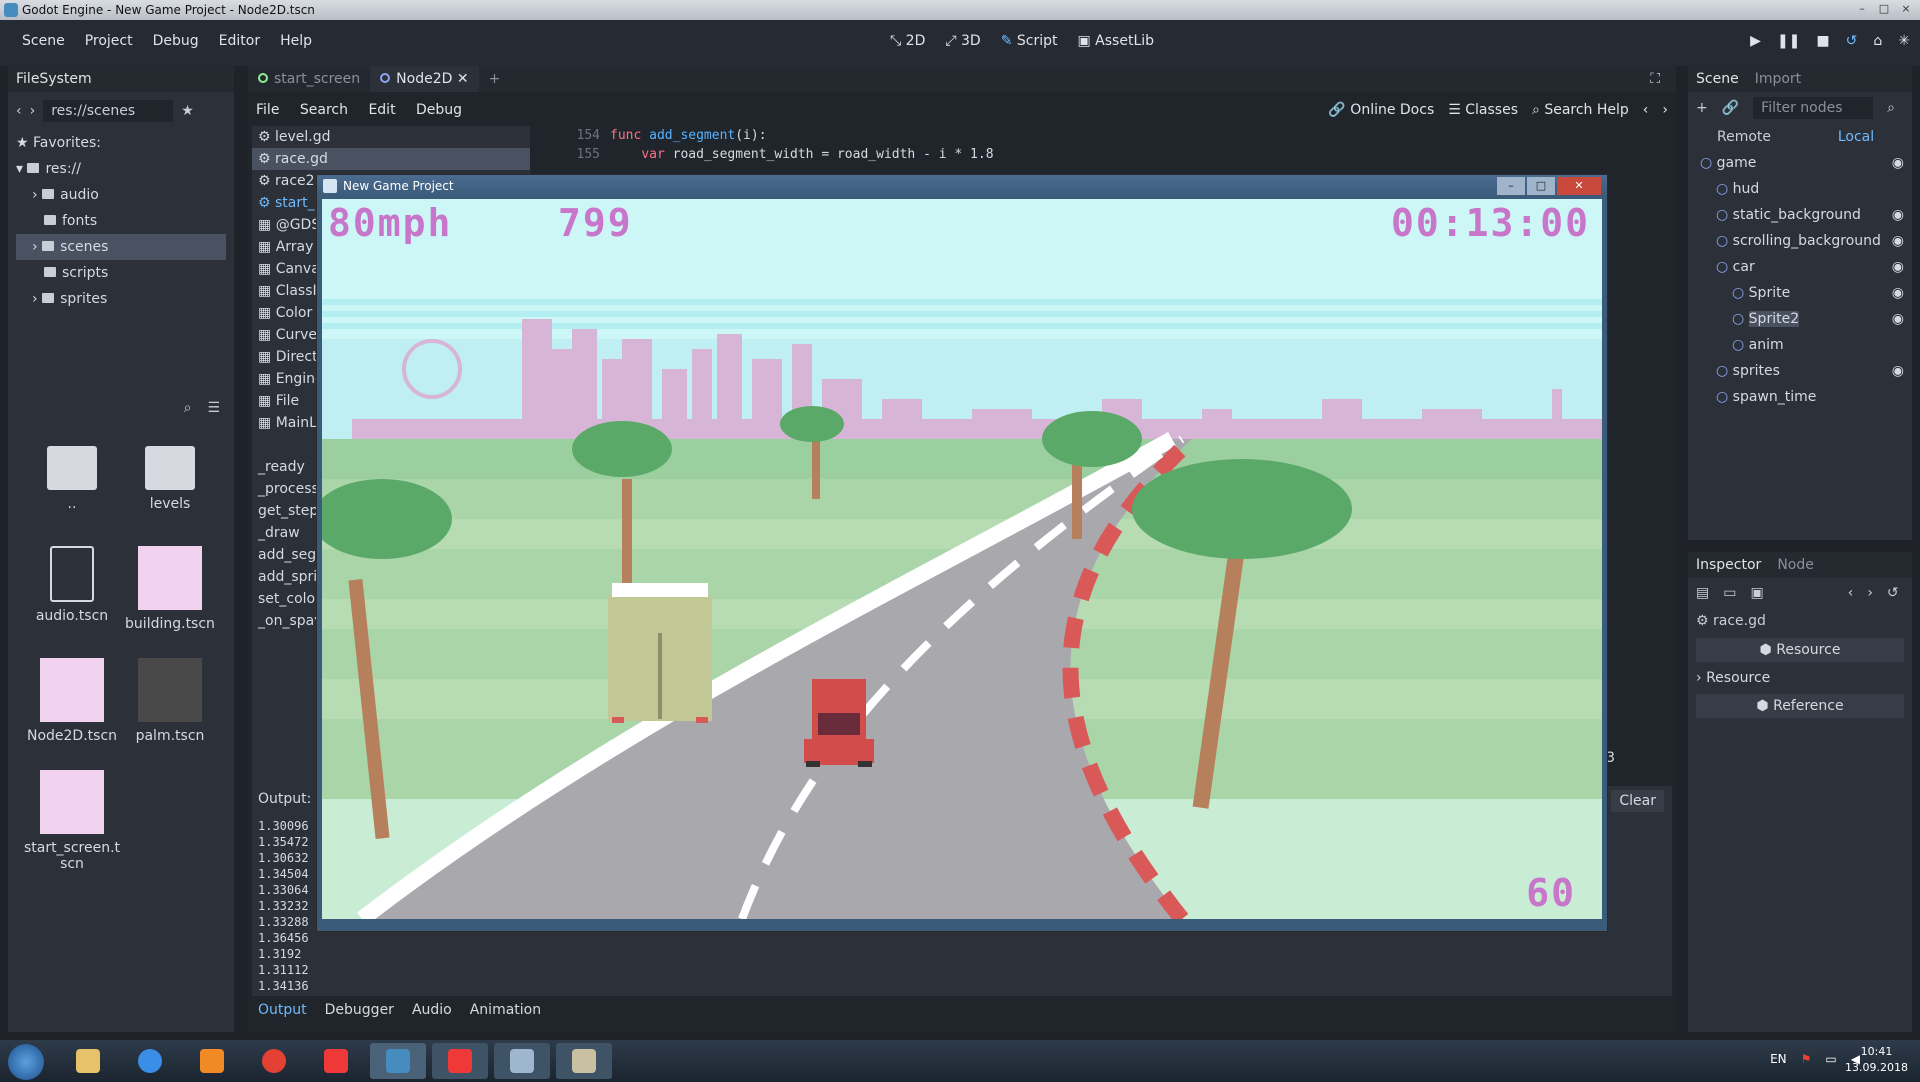  What do you see at coordinates (1756, 593) in the screenshot?
I see `save-icon: ▣` at bounding box center [1756, 593].